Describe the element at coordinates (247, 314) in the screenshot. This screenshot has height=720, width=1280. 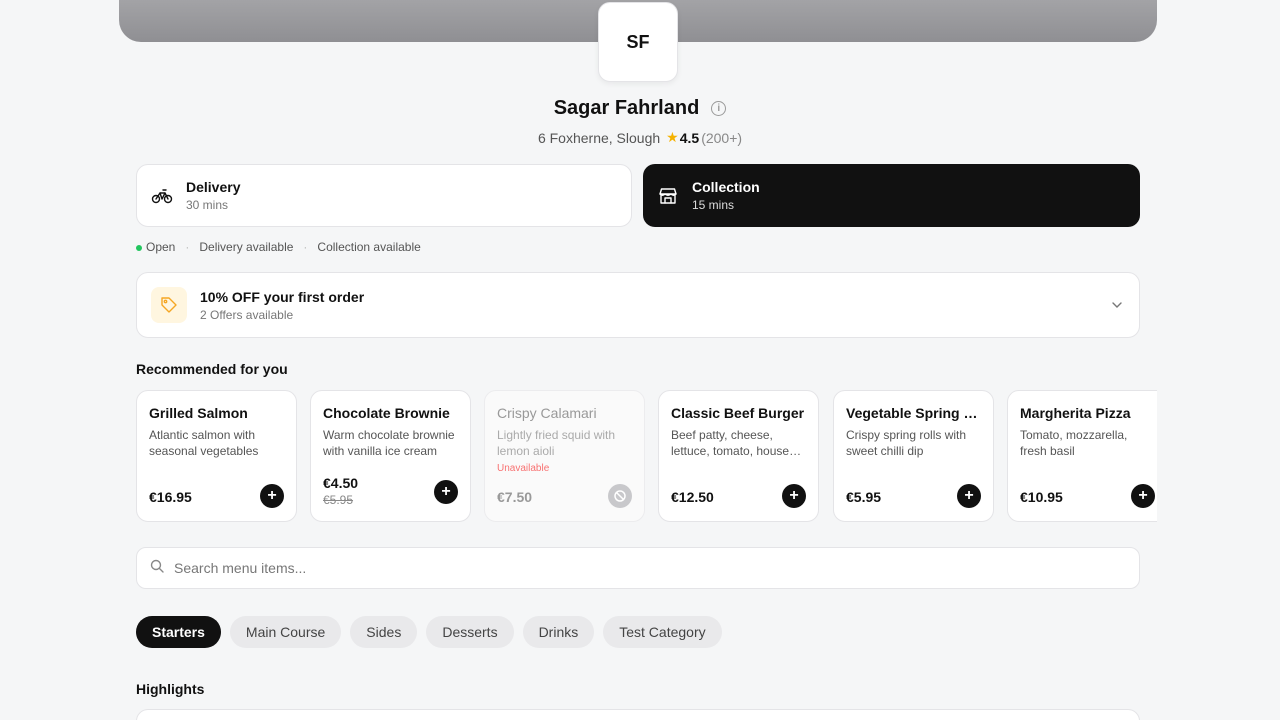
I see `offer-subtitle: 2 Offers available` at that location.